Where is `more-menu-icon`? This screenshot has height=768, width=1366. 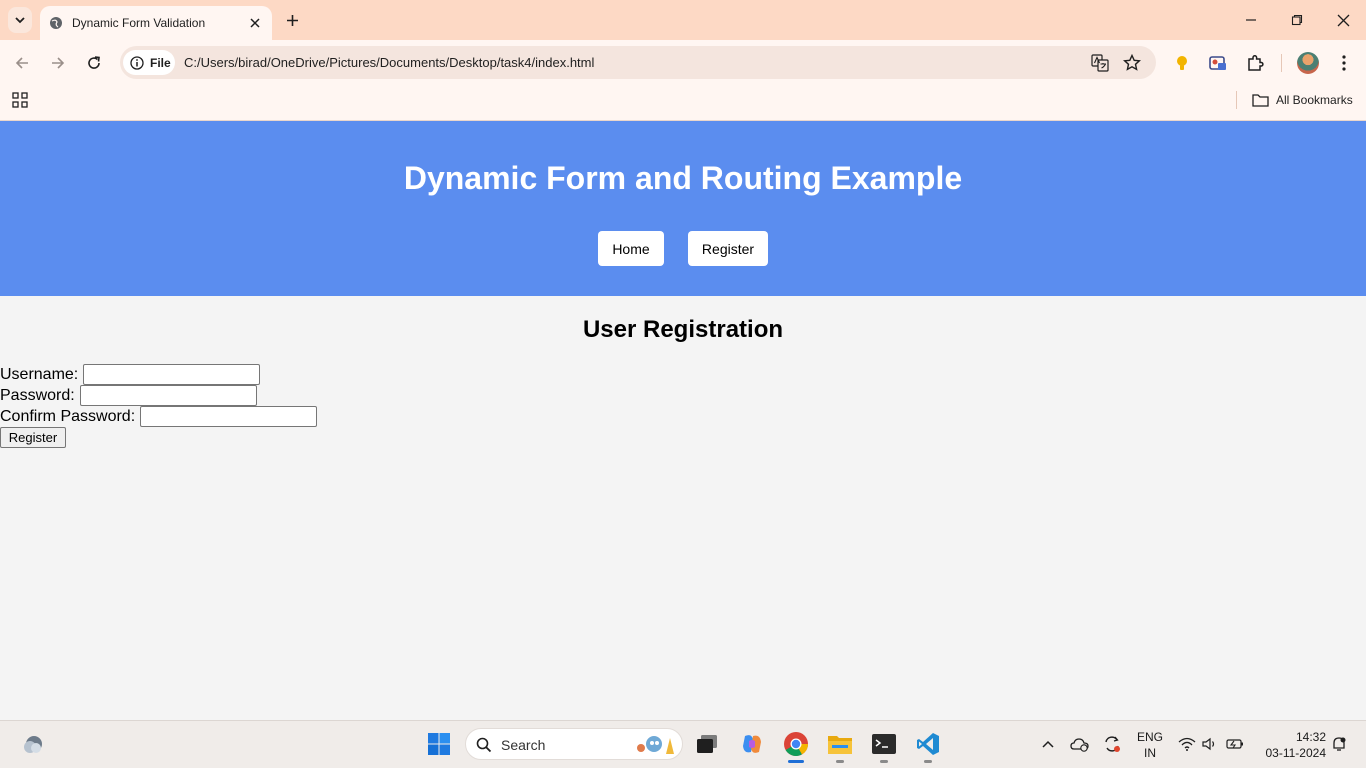 more-menu-icon is located at coordinates (1344, 63).